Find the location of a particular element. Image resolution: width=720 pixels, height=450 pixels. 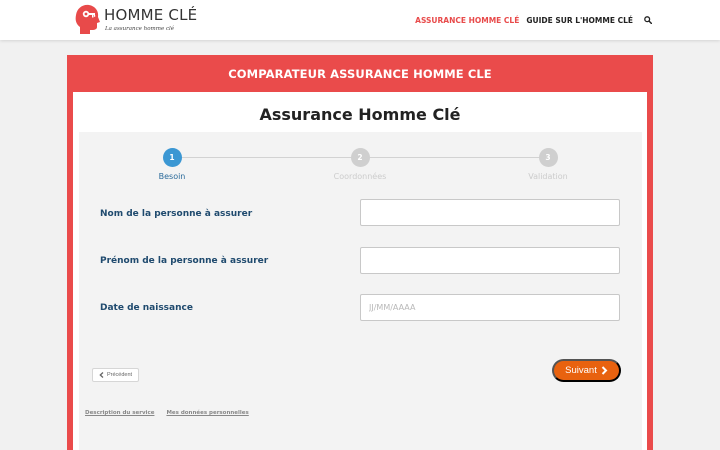

nav-item-assurance-homme-cle: ASSURANCE HOMME CLÉ is located at coordinates (467, 20).